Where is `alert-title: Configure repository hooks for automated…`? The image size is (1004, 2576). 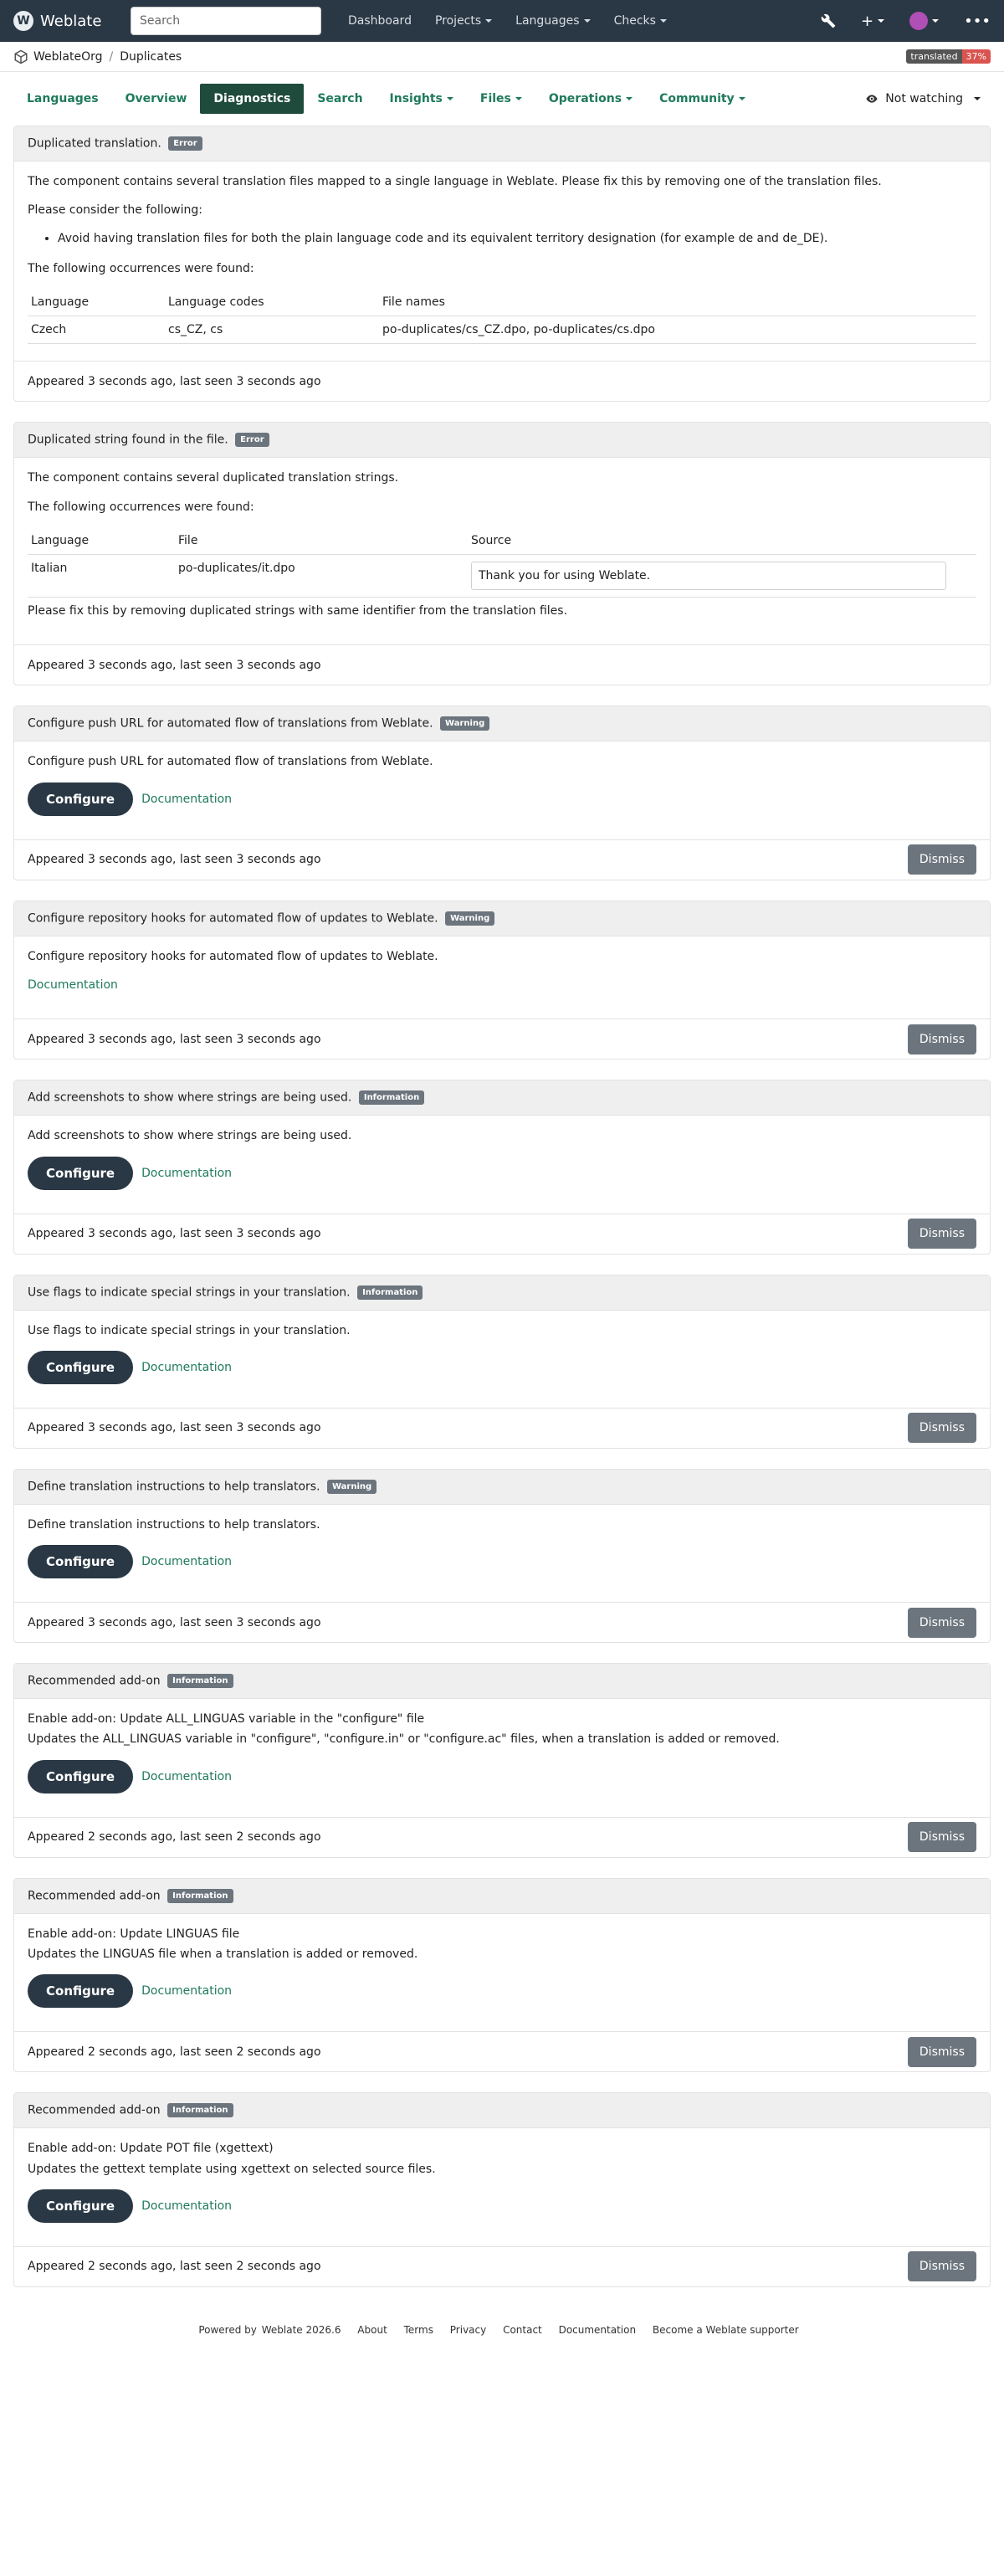 alert-title: Configure repository hooks for automated… is located at coordinates (502, 918).